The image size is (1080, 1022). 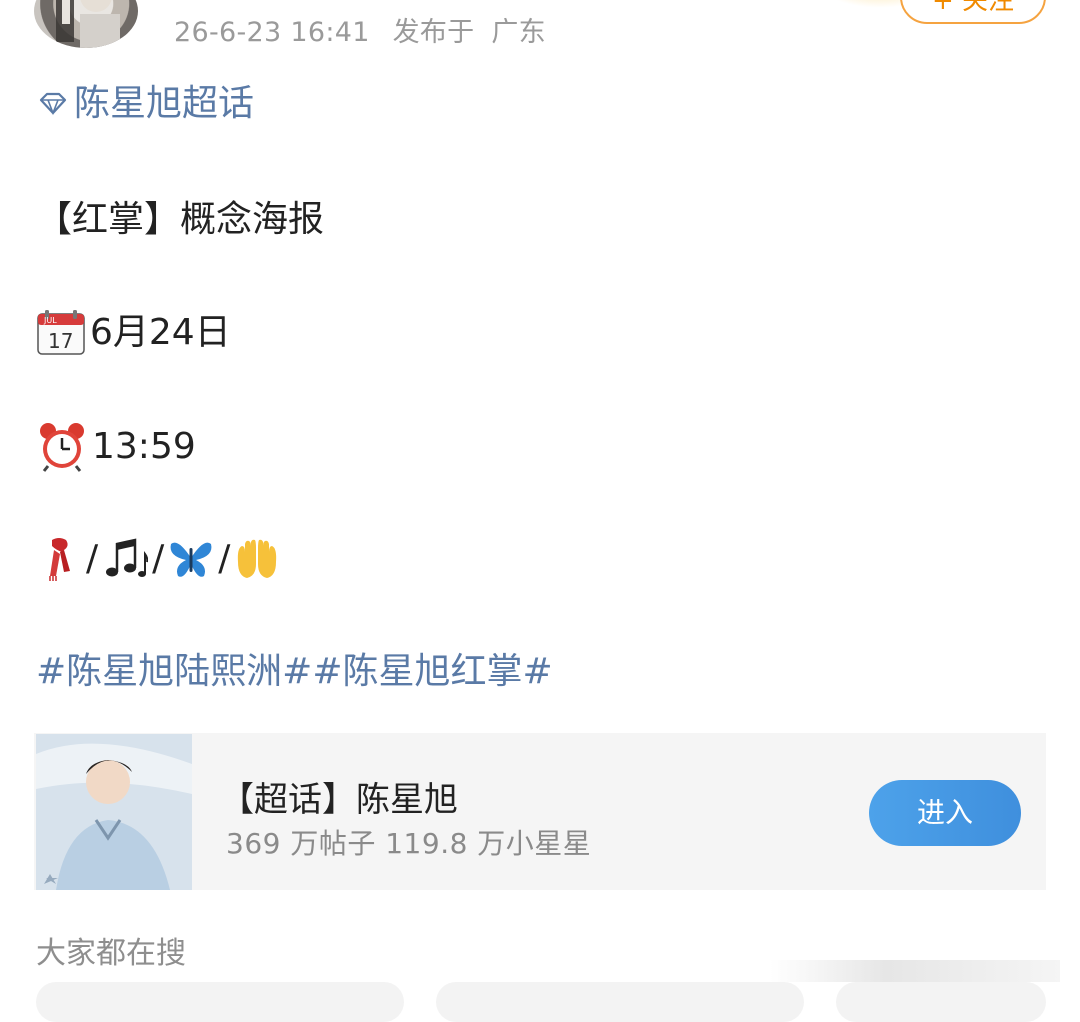 What do you see at coordinates (180, 219) in the screenshot?
I see `post-title: 【红掌】概念海报` at bounding box center [180, 219].